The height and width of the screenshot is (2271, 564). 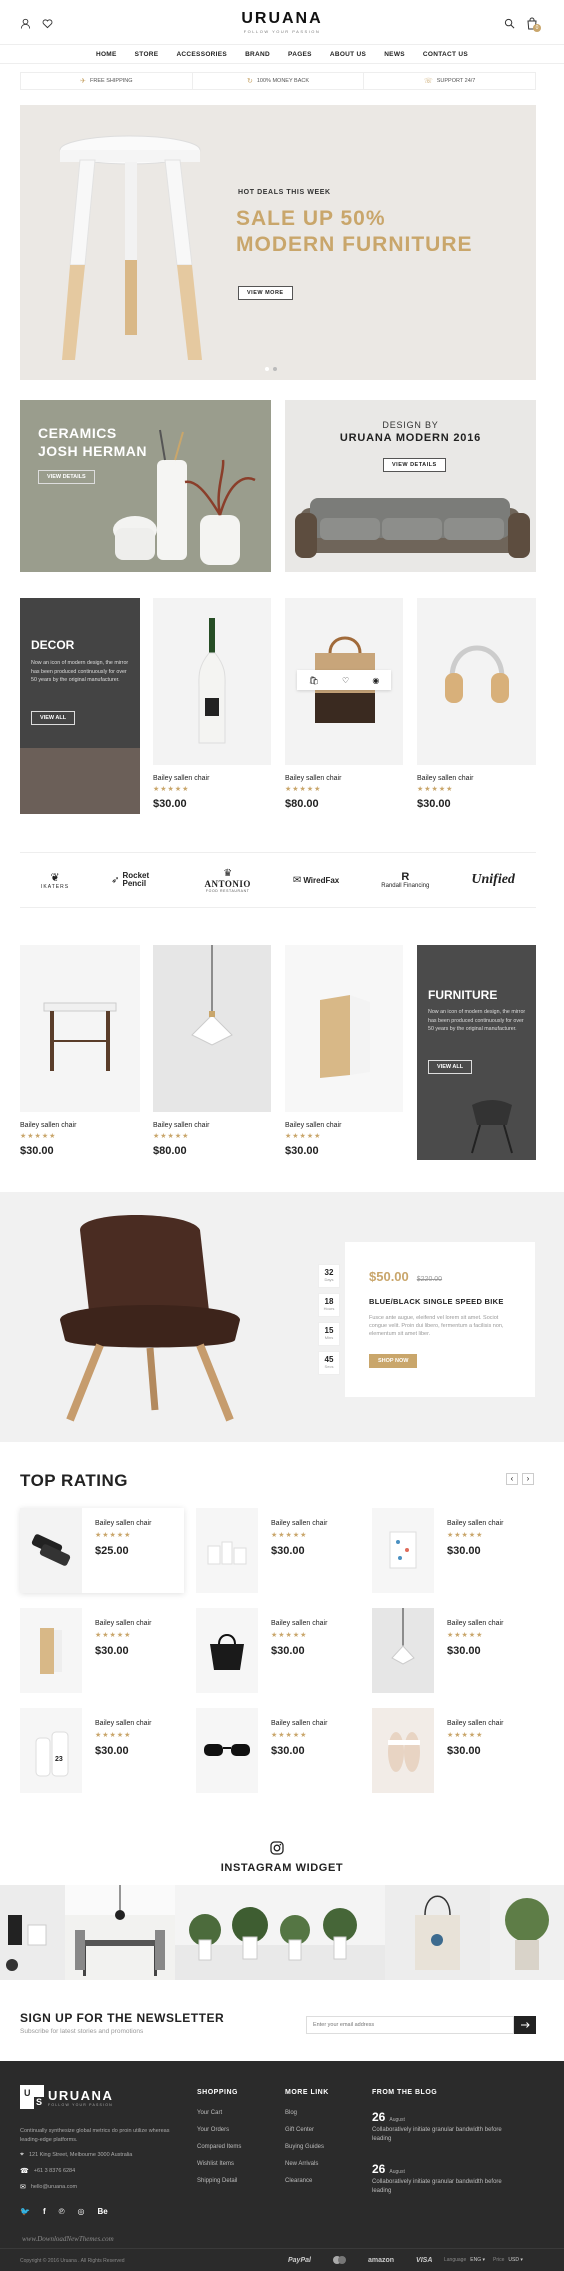 I want to click on instagram-icon, so click(x=277, y=1848).